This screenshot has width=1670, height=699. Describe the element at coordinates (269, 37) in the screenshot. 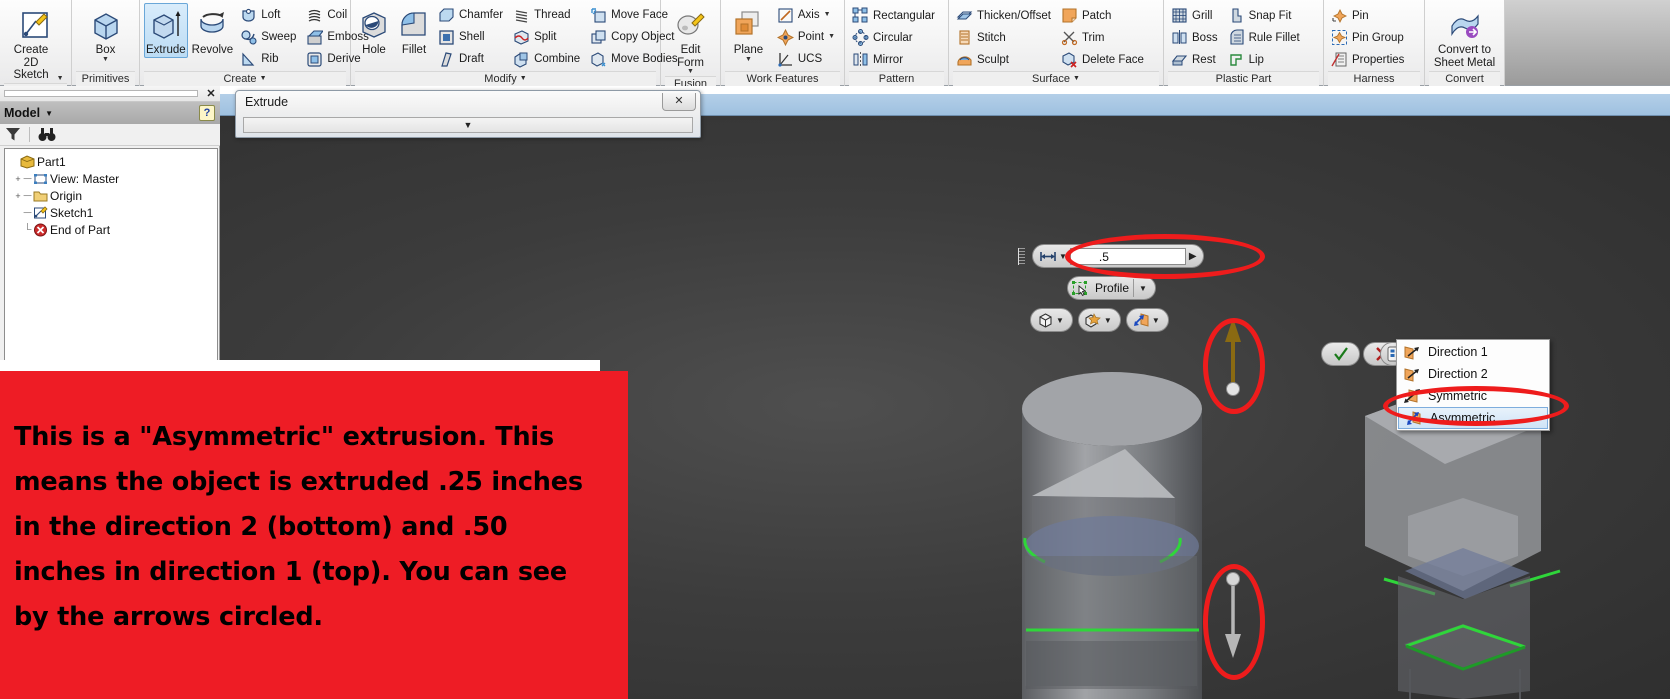

I see `sweep-button: Sweep` at that location.